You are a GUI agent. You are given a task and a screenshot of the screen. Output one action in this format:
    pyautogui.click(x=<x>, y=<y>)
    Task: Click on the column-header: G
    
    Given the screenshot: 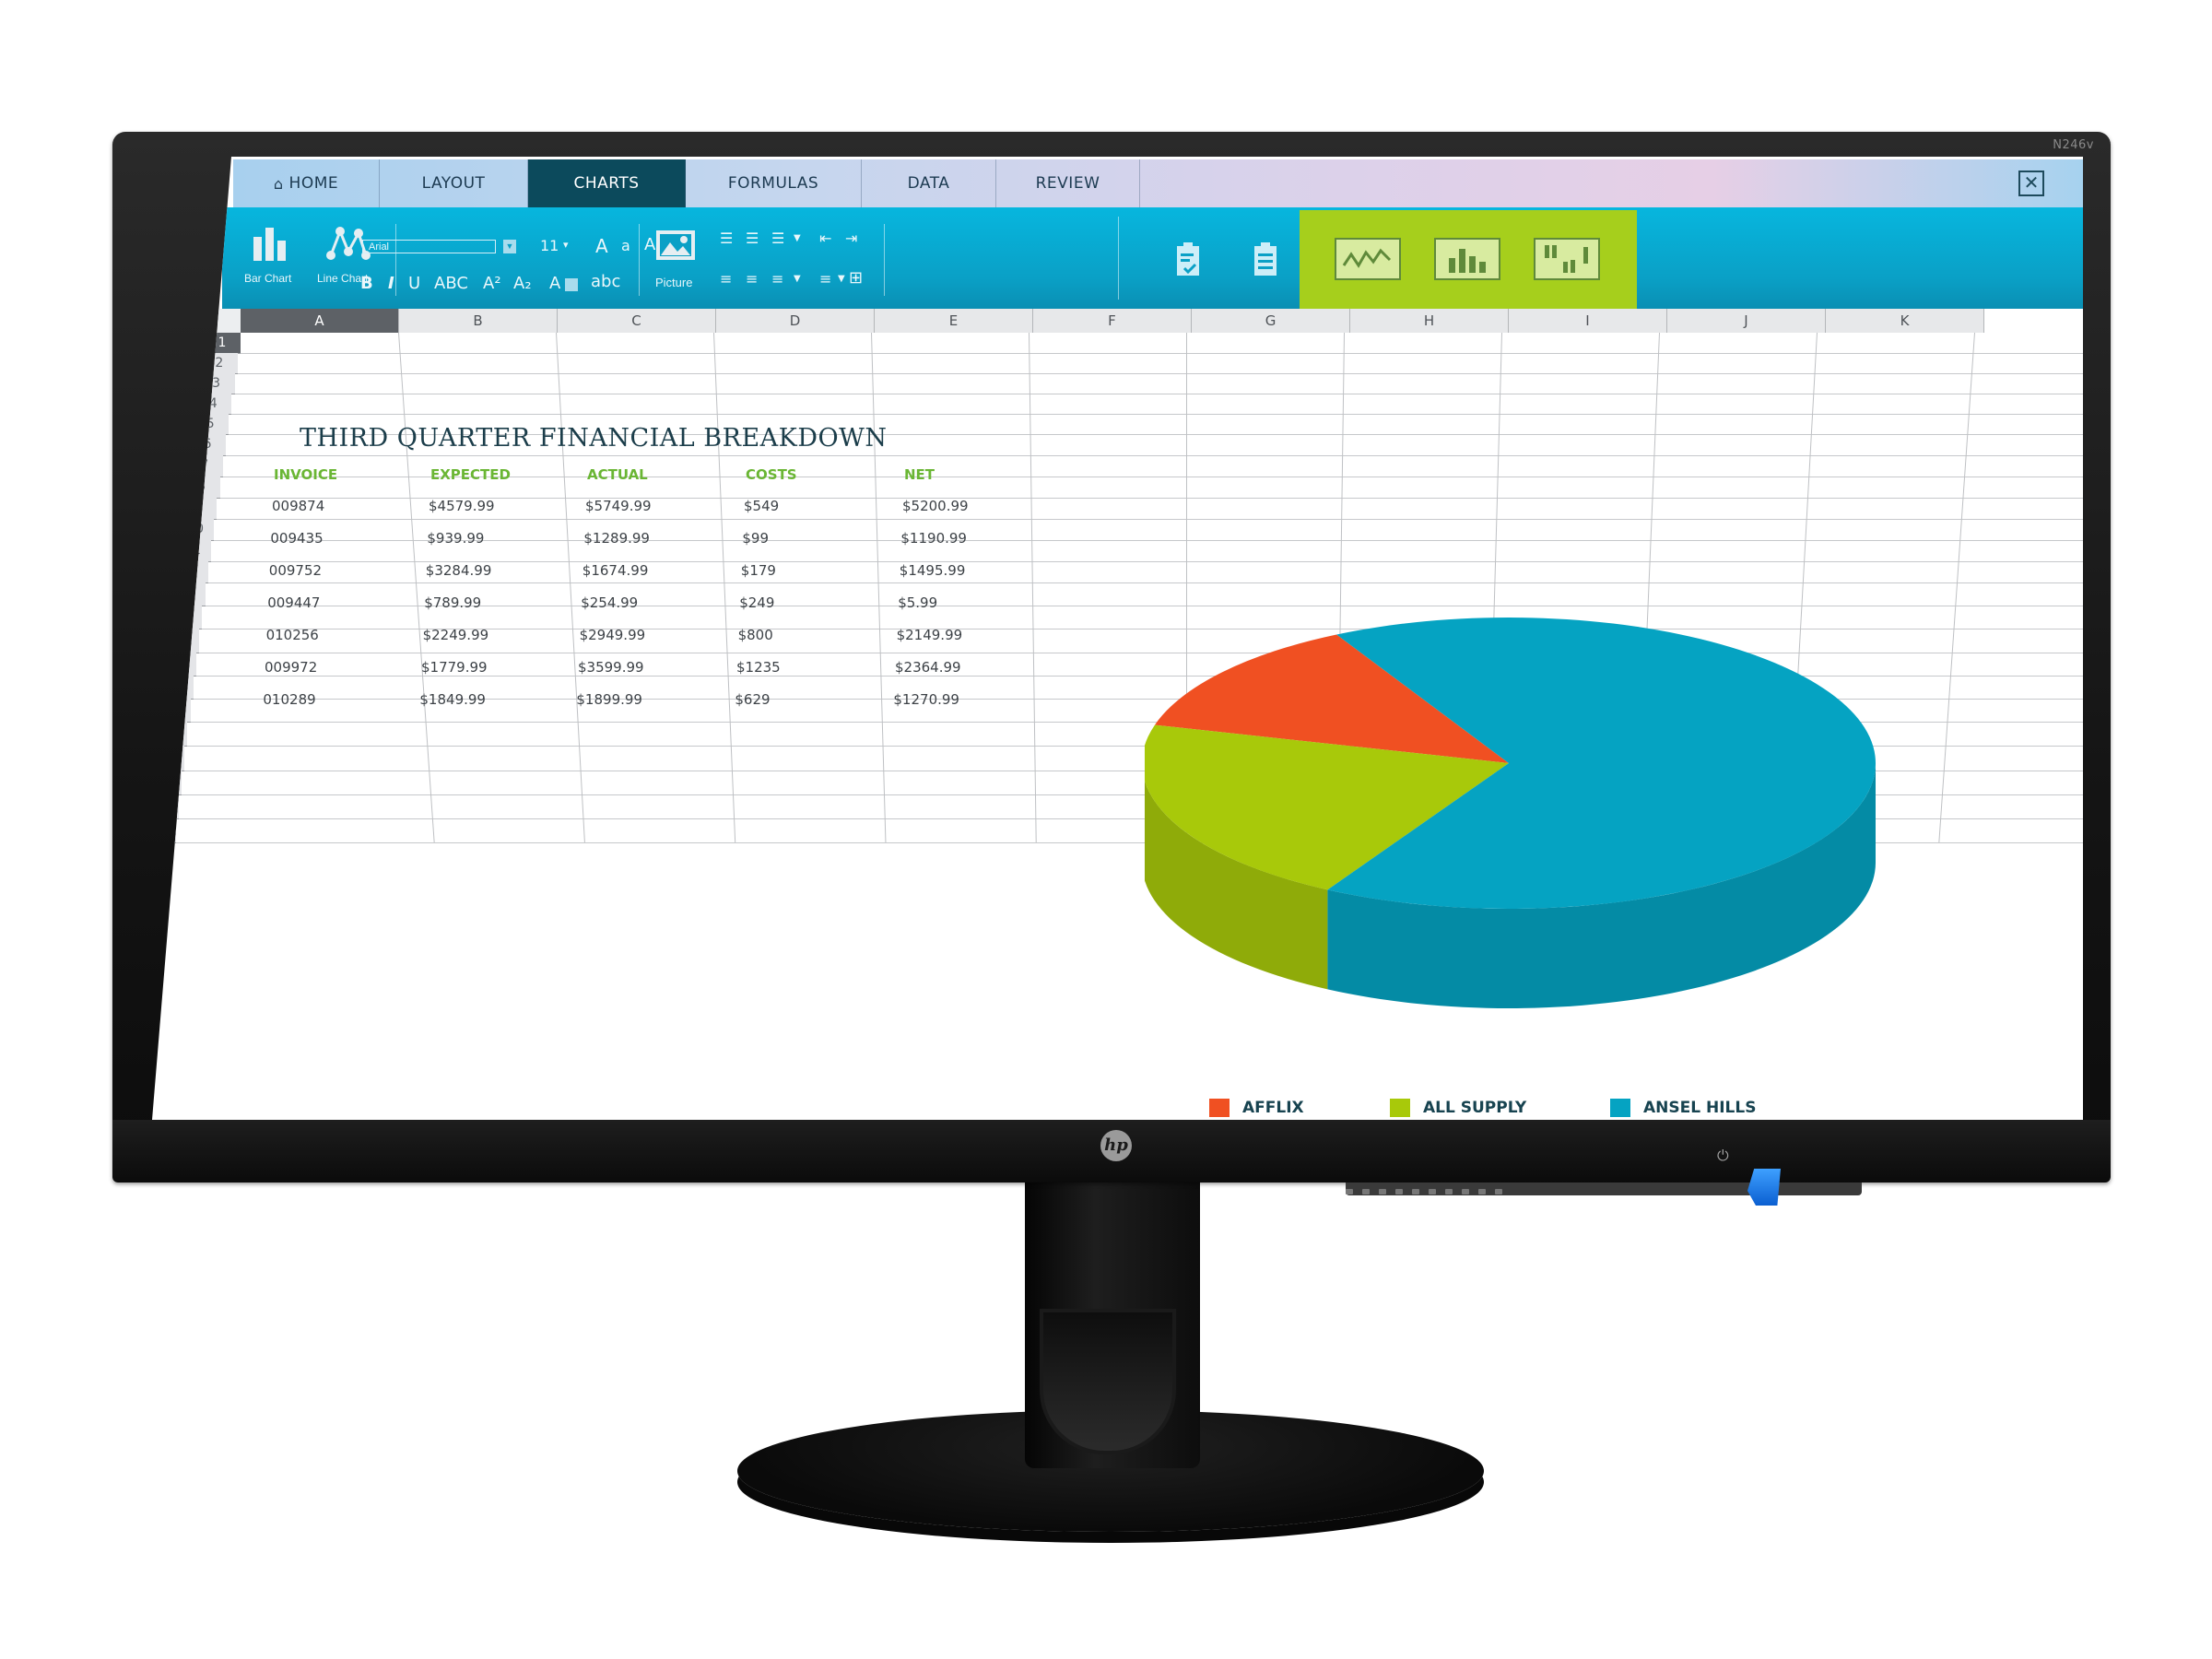 What is the action you would take?
    pyautogui.click(x=1271, y=321)
    